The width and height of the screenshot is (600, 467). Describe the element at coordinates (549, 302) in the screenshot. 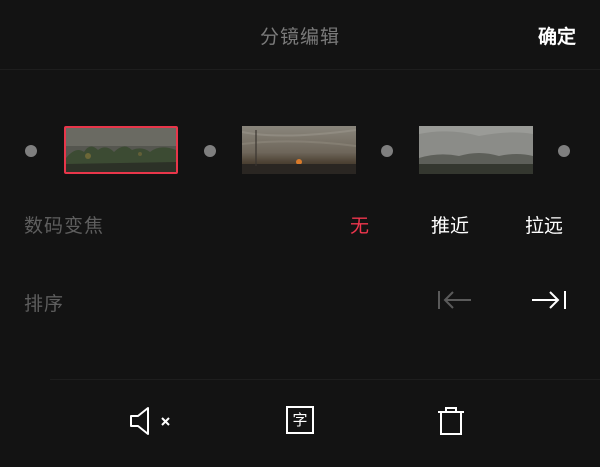

I see `move-to-end-icon` at that location.